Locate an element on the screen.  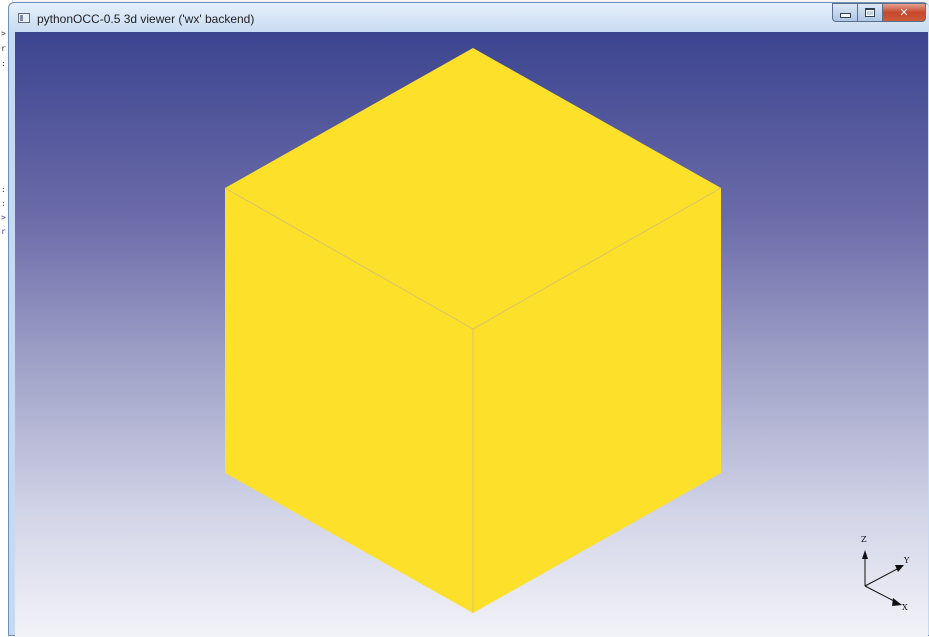
maximize-icon is located at coordinates (870, 12).